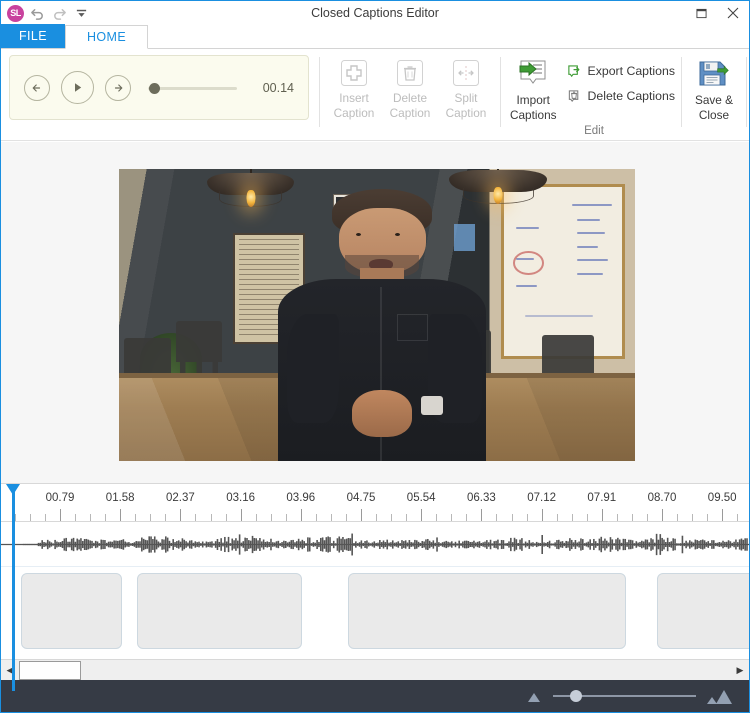 The image size is (750, 713). Describe the element at coordinates (382, 325) in the screenshot. I see `scene-person` at that location.